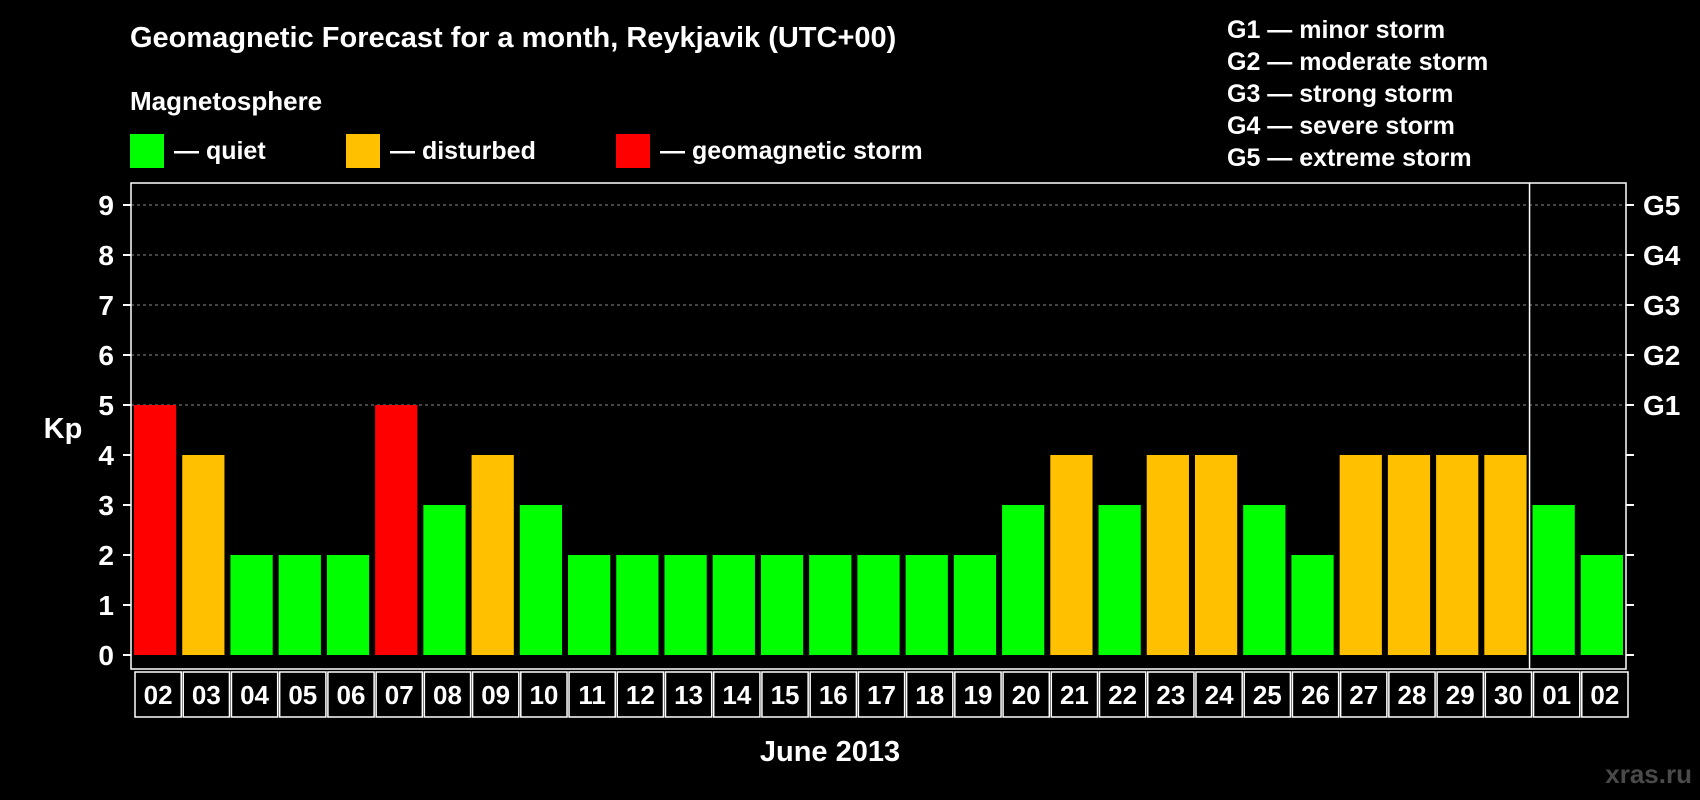 The height and width of the screenshot is (800, 1700). Describe the element at coordinates (1315, 695) in the screenshot. I see `x-tick-label-24: 26` at that location.